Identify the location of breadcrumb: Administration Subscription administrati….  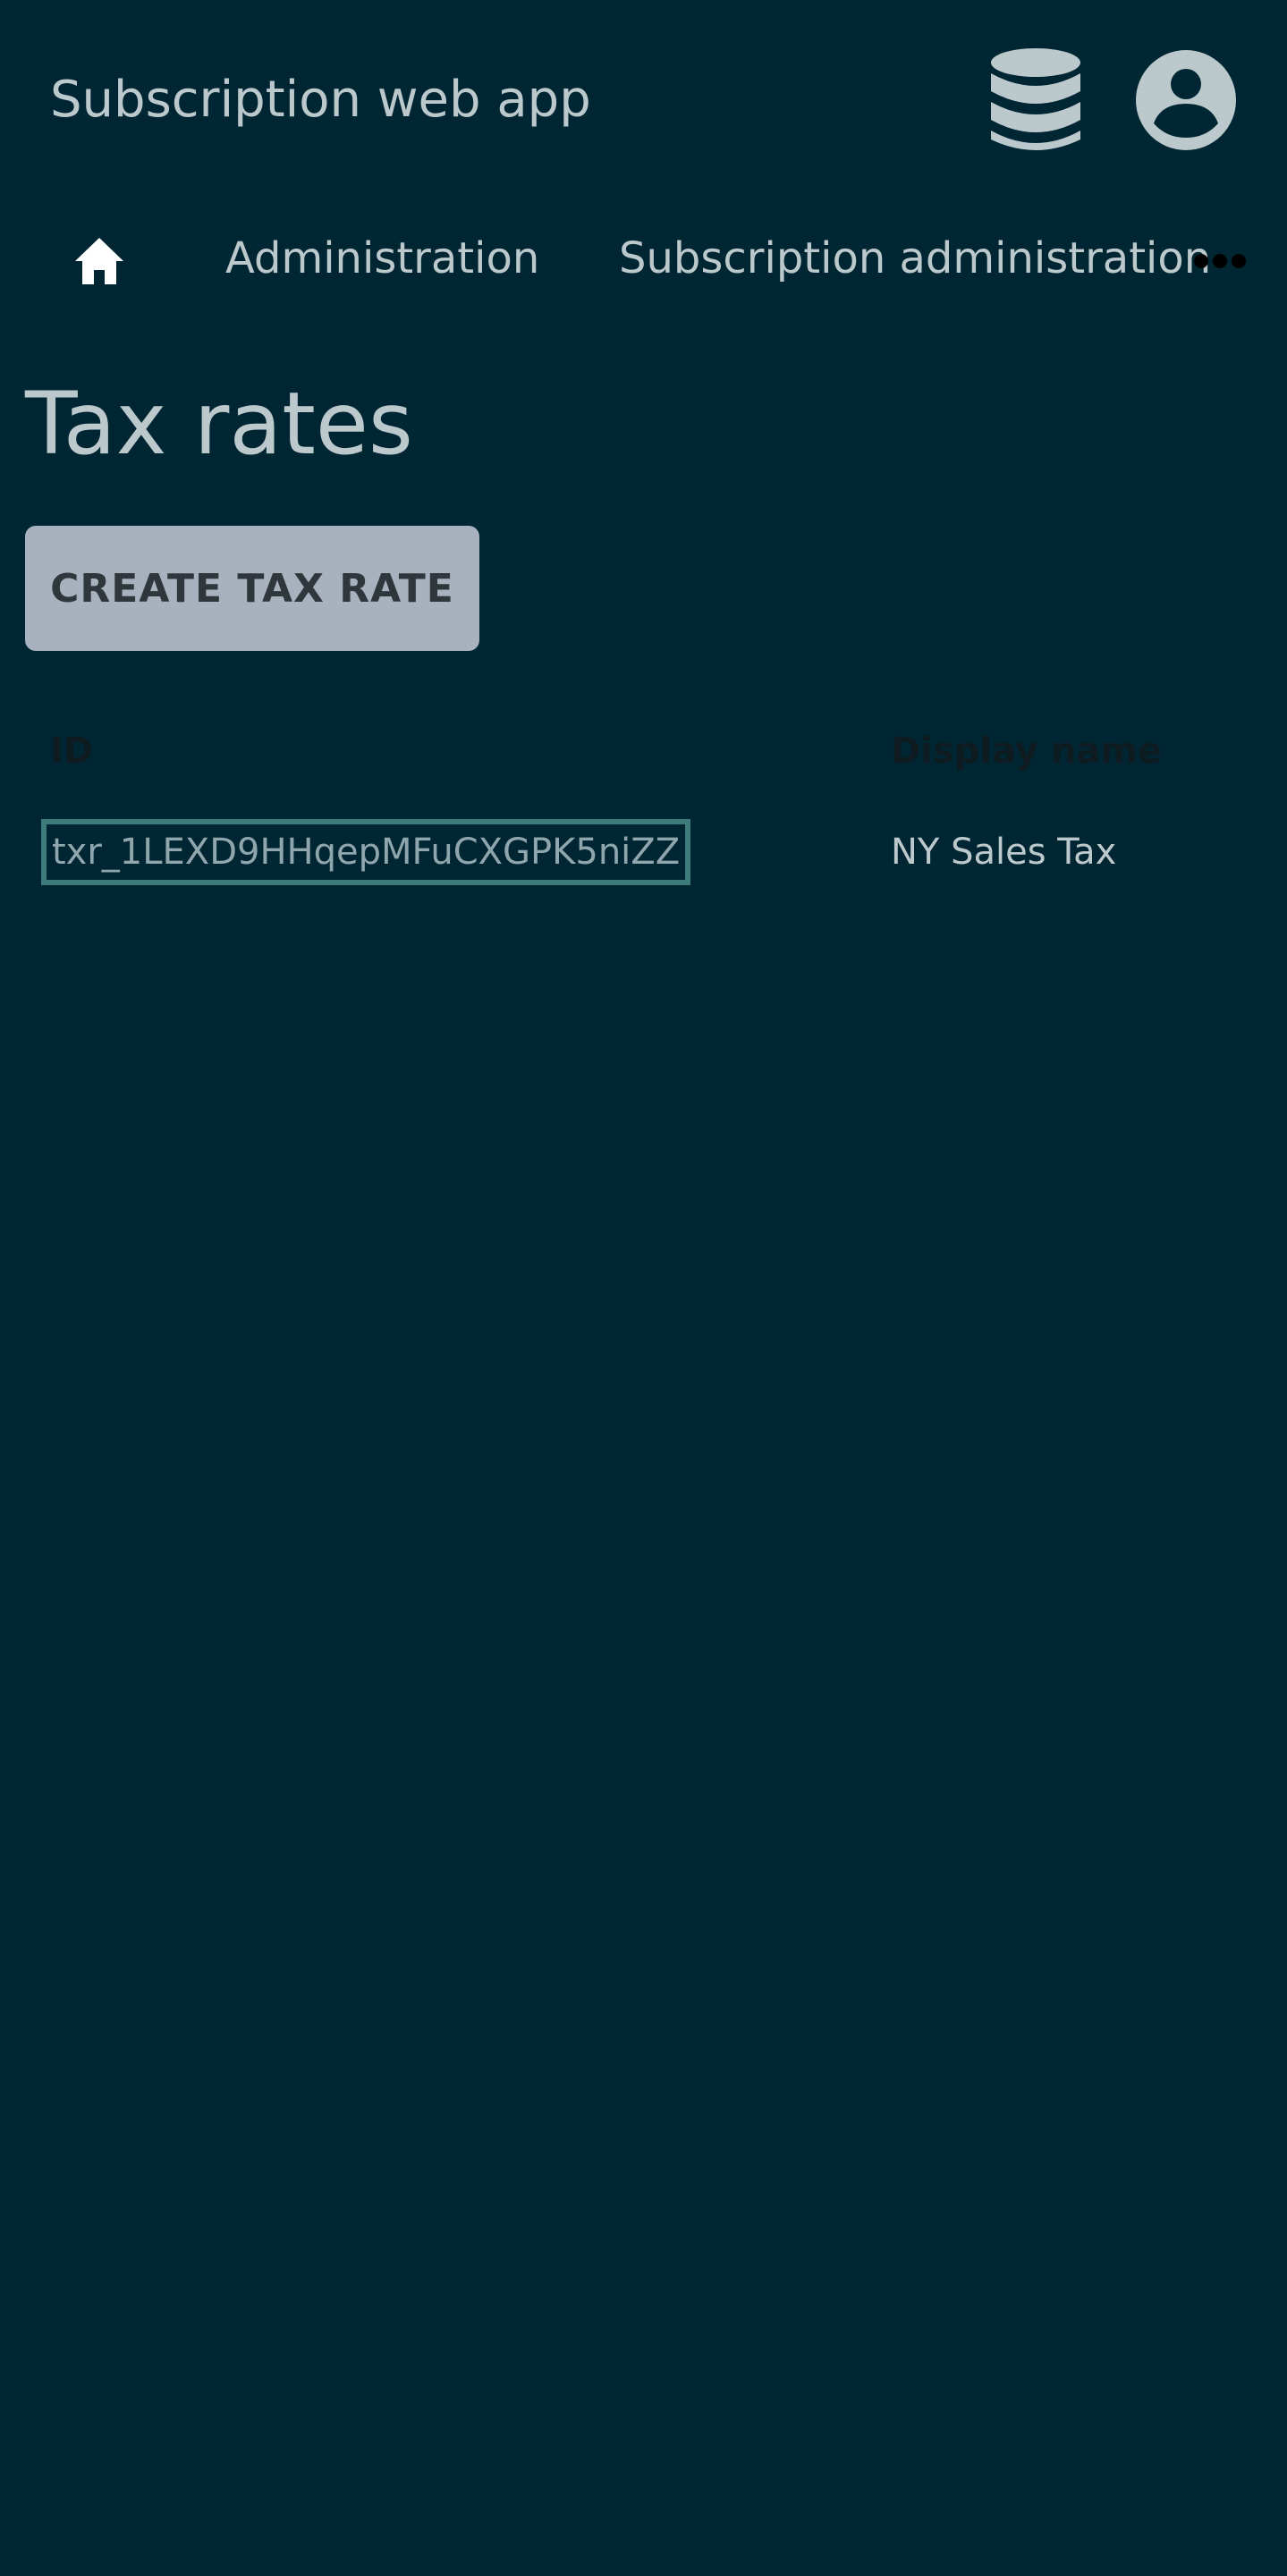
(643, 259).